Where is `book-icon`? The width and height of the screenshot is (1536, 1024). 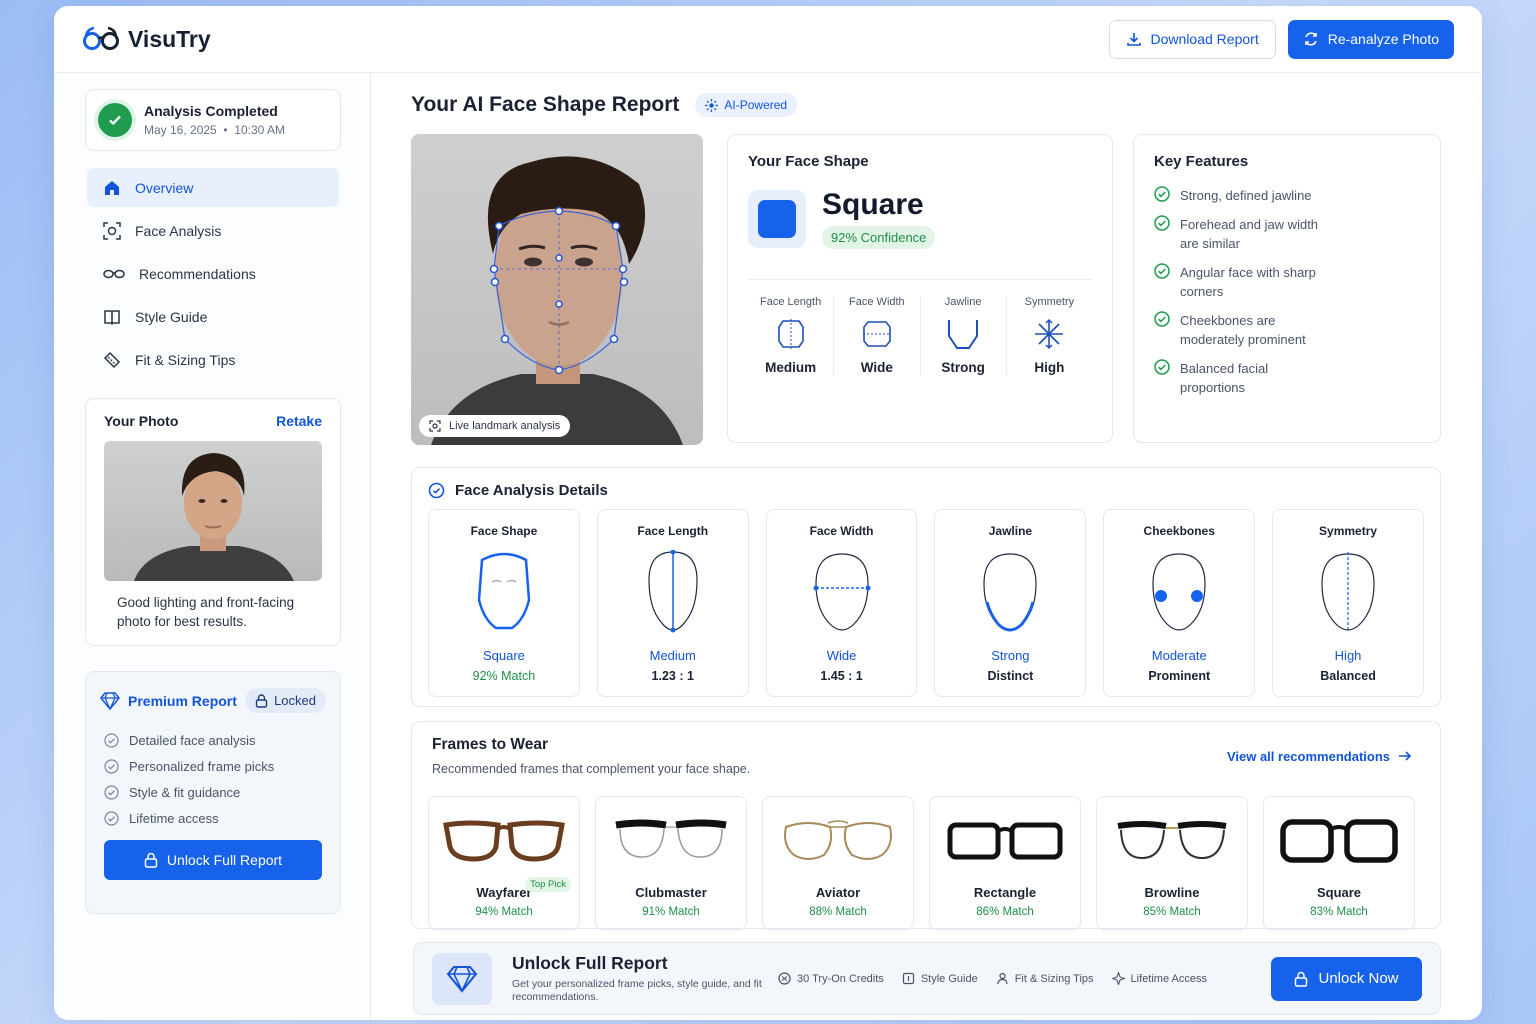
book-icon is located at coordinates (112, 317).